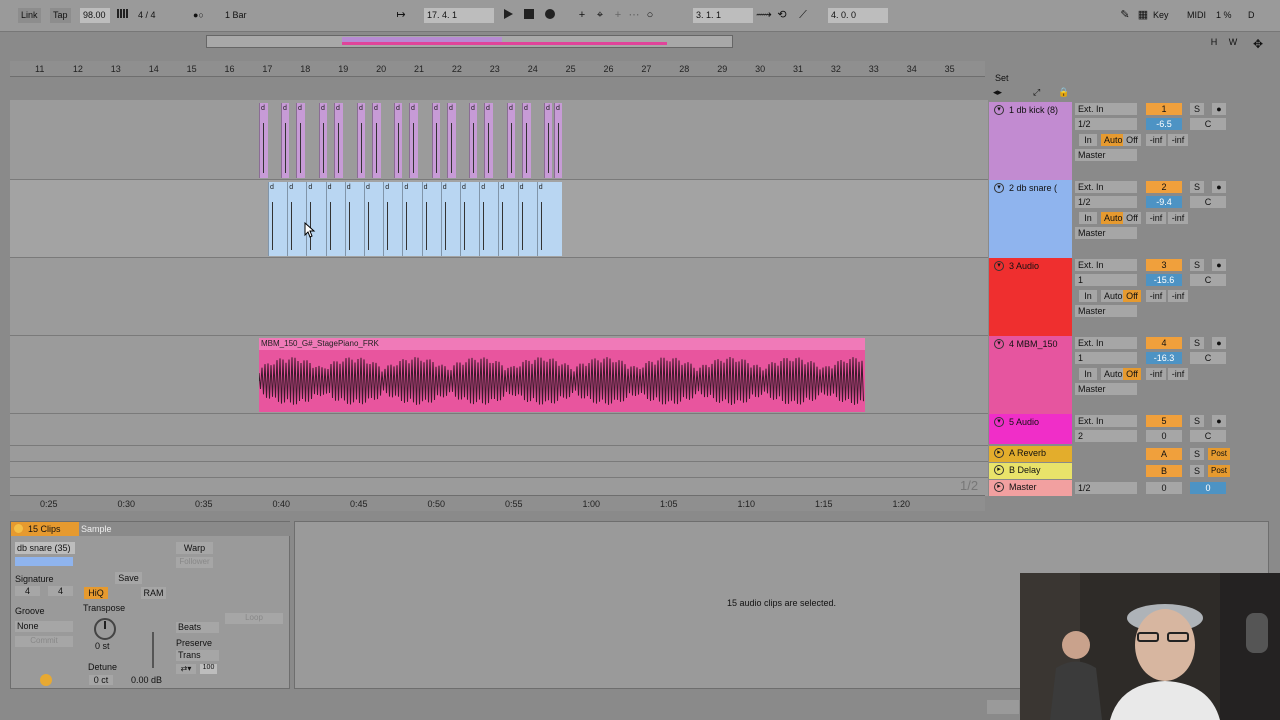 This screenshot has width=1280, height=720. Describe the element at coordinates (415, 219) in the screenshot. I see `snare-clips: ddddddddddddddd` at that location.